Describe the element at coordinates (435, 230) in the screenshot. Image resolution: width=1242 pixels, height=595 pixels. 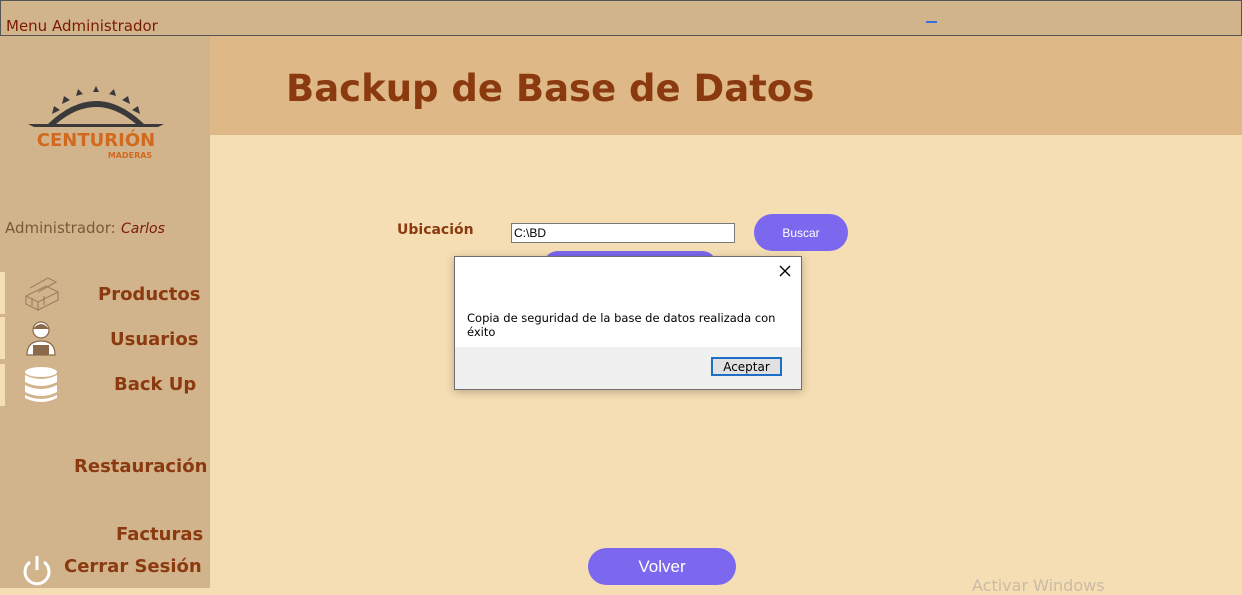
I see `location-label: Ubicación` at that location.